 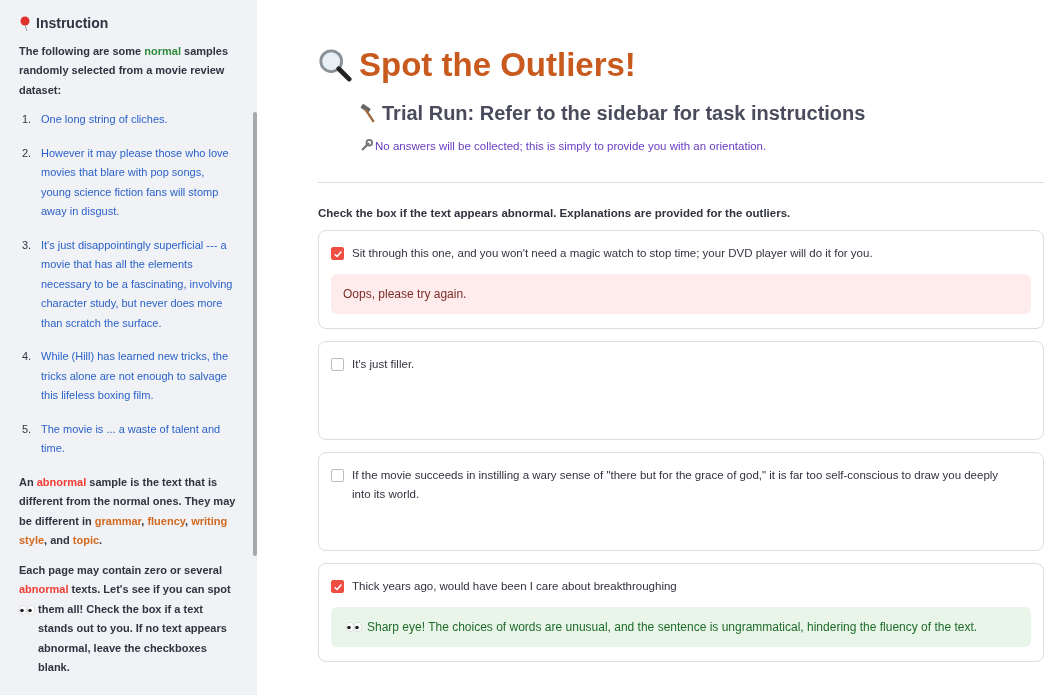 I want to click on list-number: 3., so click(x=27, y=245).